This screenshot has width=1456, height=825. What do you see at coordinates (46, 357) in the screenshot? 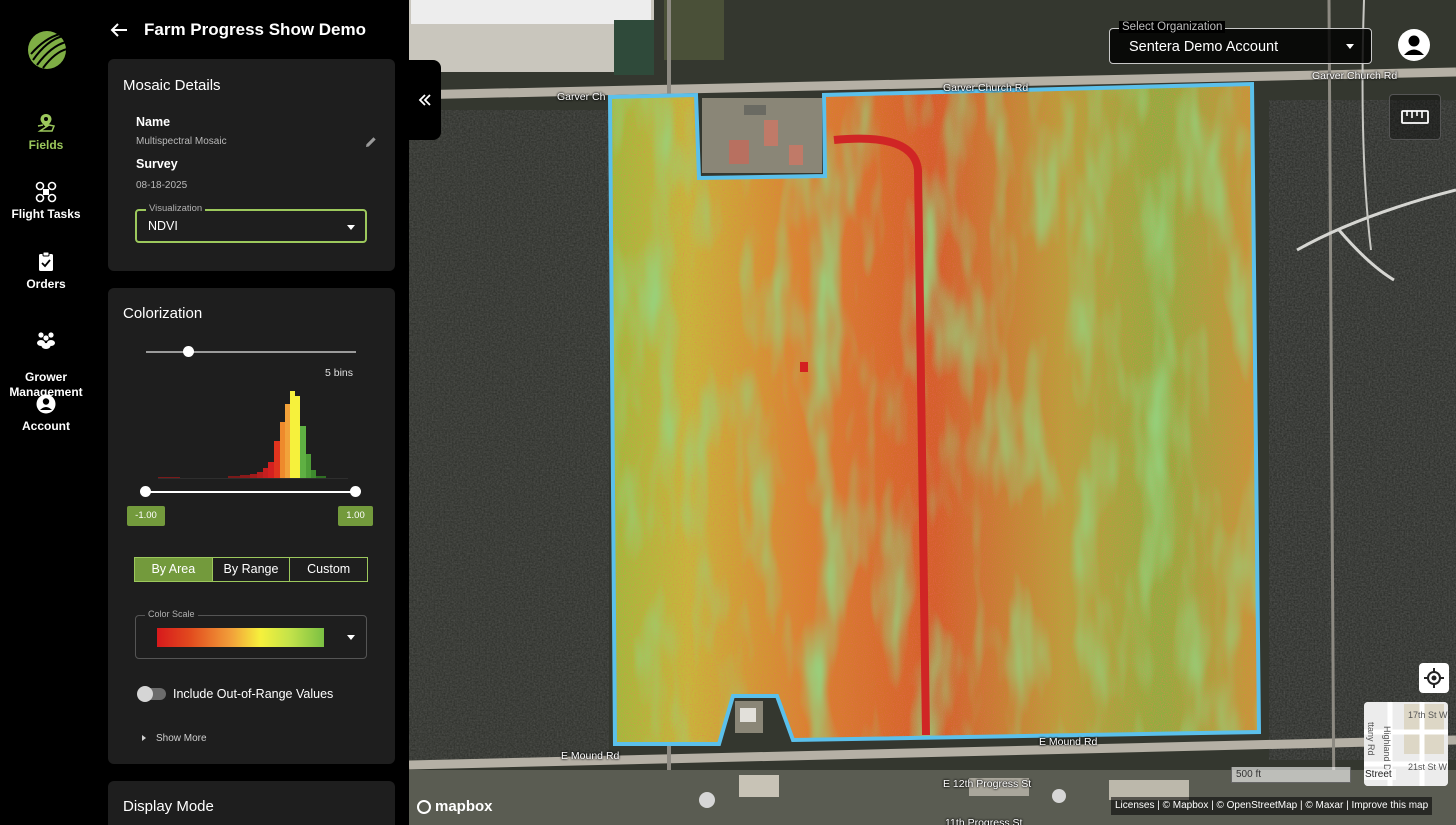
I see `nav-grower-management: Grower Management` at bounding box center [46, 357].